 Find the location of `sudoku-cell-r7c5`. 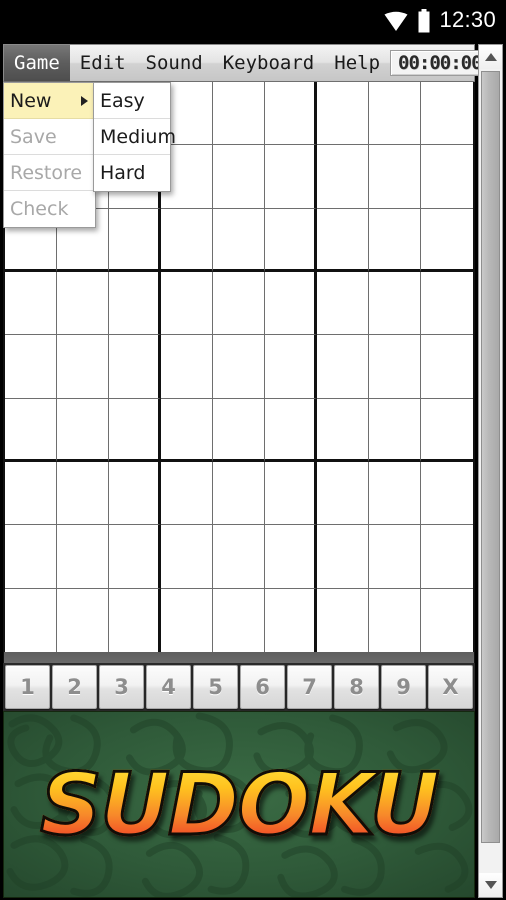

sudoku-cell-r7c5 is located at coordinates (239, 493).